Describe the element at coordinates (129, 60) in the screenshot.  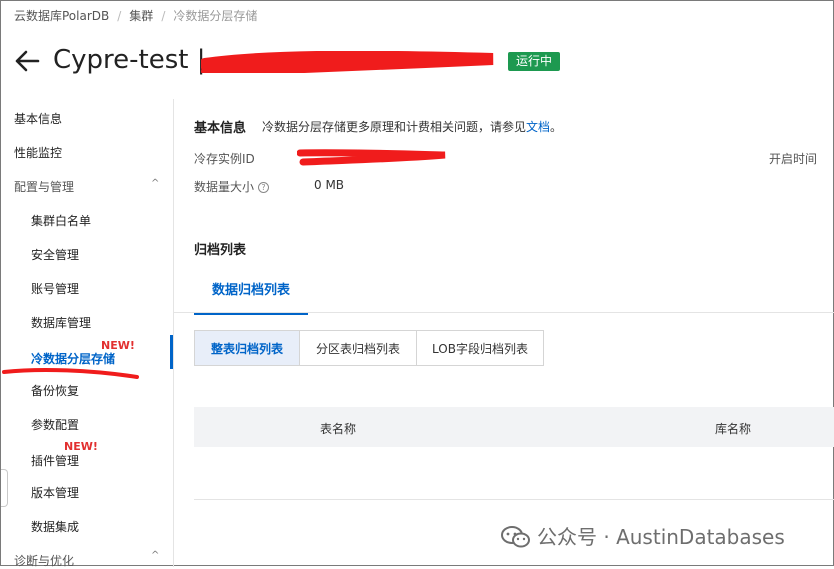
I see `page-title: Cypre-test |` at that location.